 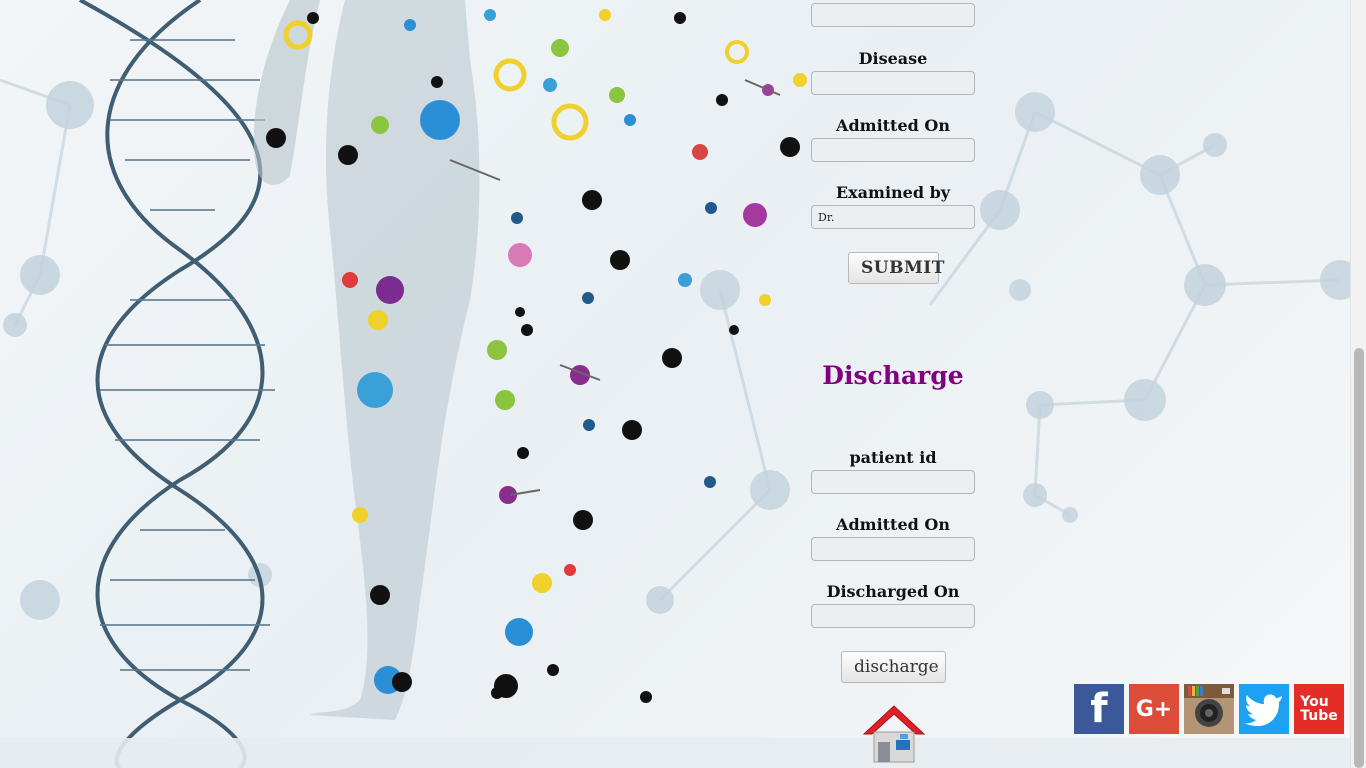 What do you see at coordinates (893, 482) in the screenshot?
I see `patient-id-input` at bounding box center [893, 482].